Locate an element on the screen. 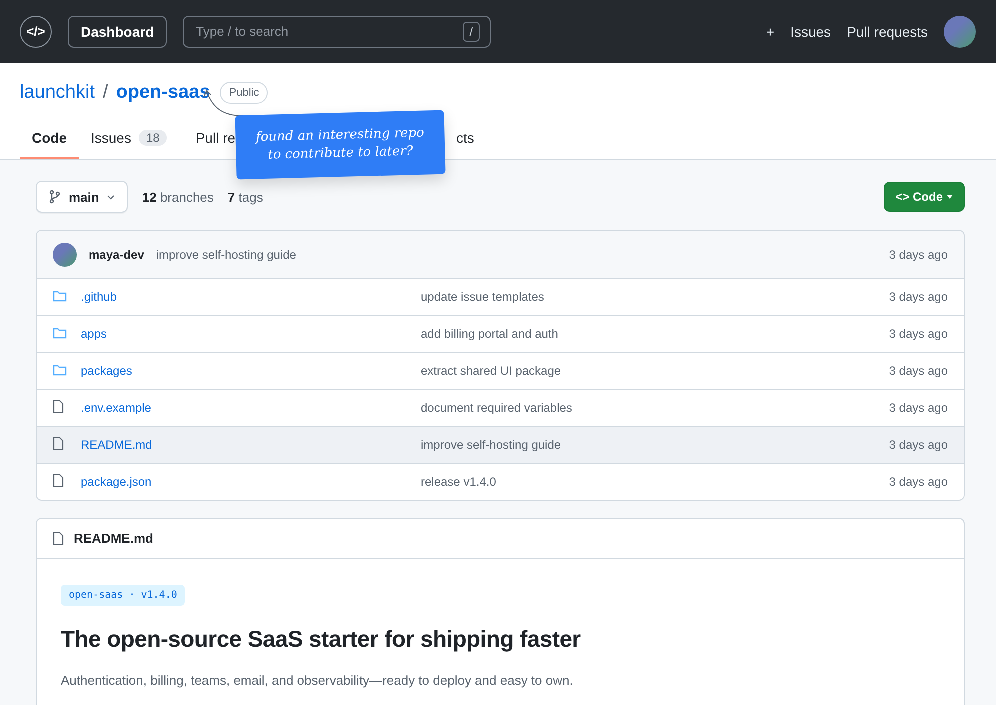 The image size is (996, 705). sticky-note: found an interesting repo to contribute to later? is located at coordinates (340, 145).